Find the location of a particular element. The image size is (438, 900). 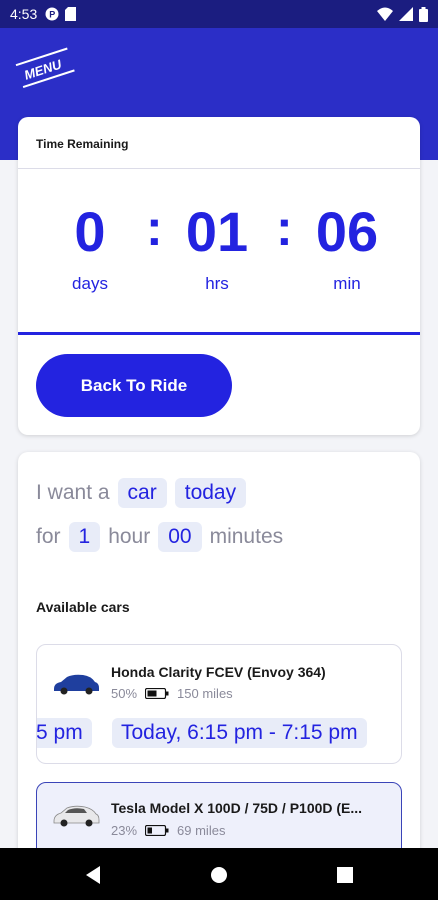

signal-icon is located at coordinates (406, 14).